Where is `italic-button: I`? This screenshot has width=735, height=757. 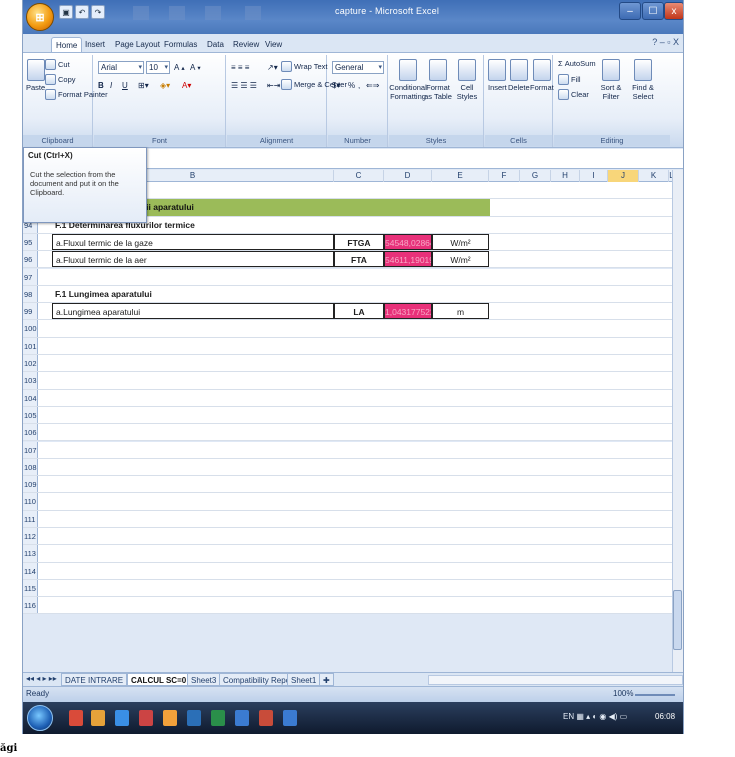
italic-button: I is located at coordinates (111, 85).